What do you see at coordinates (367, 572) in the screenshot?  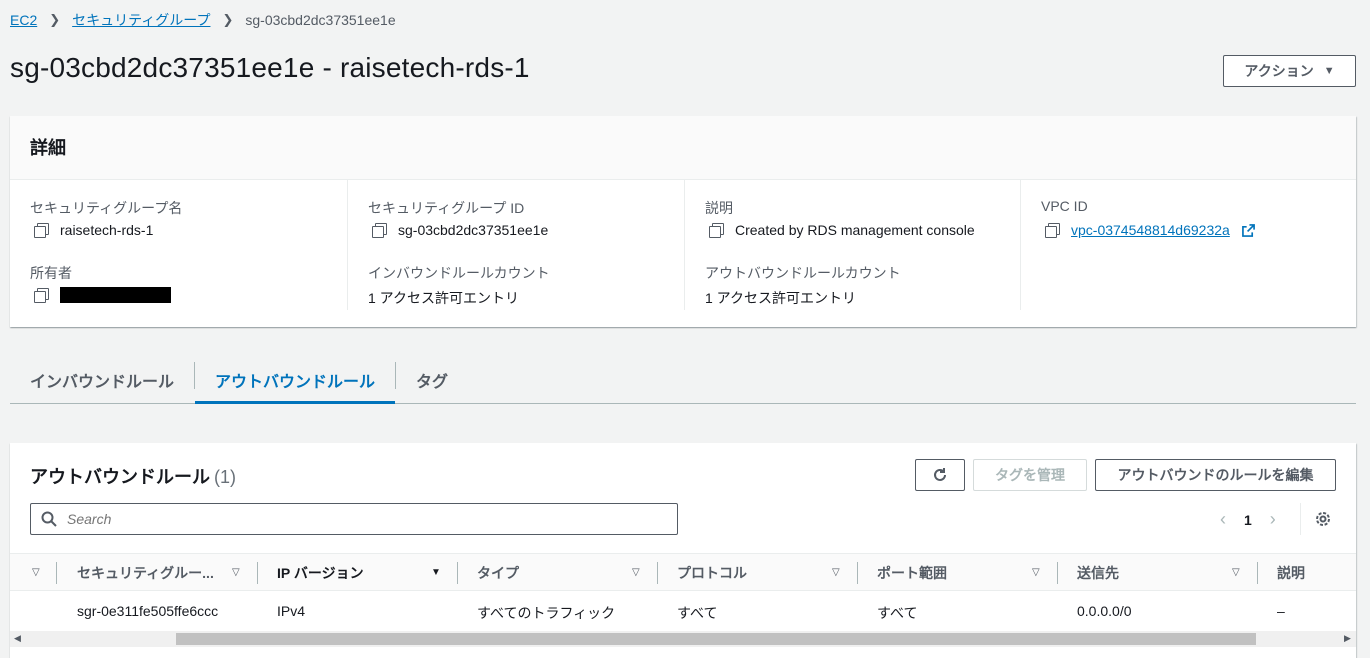 I see `column-header-ip-version: IP バージョン ▼` at bounding box center [367, 572].